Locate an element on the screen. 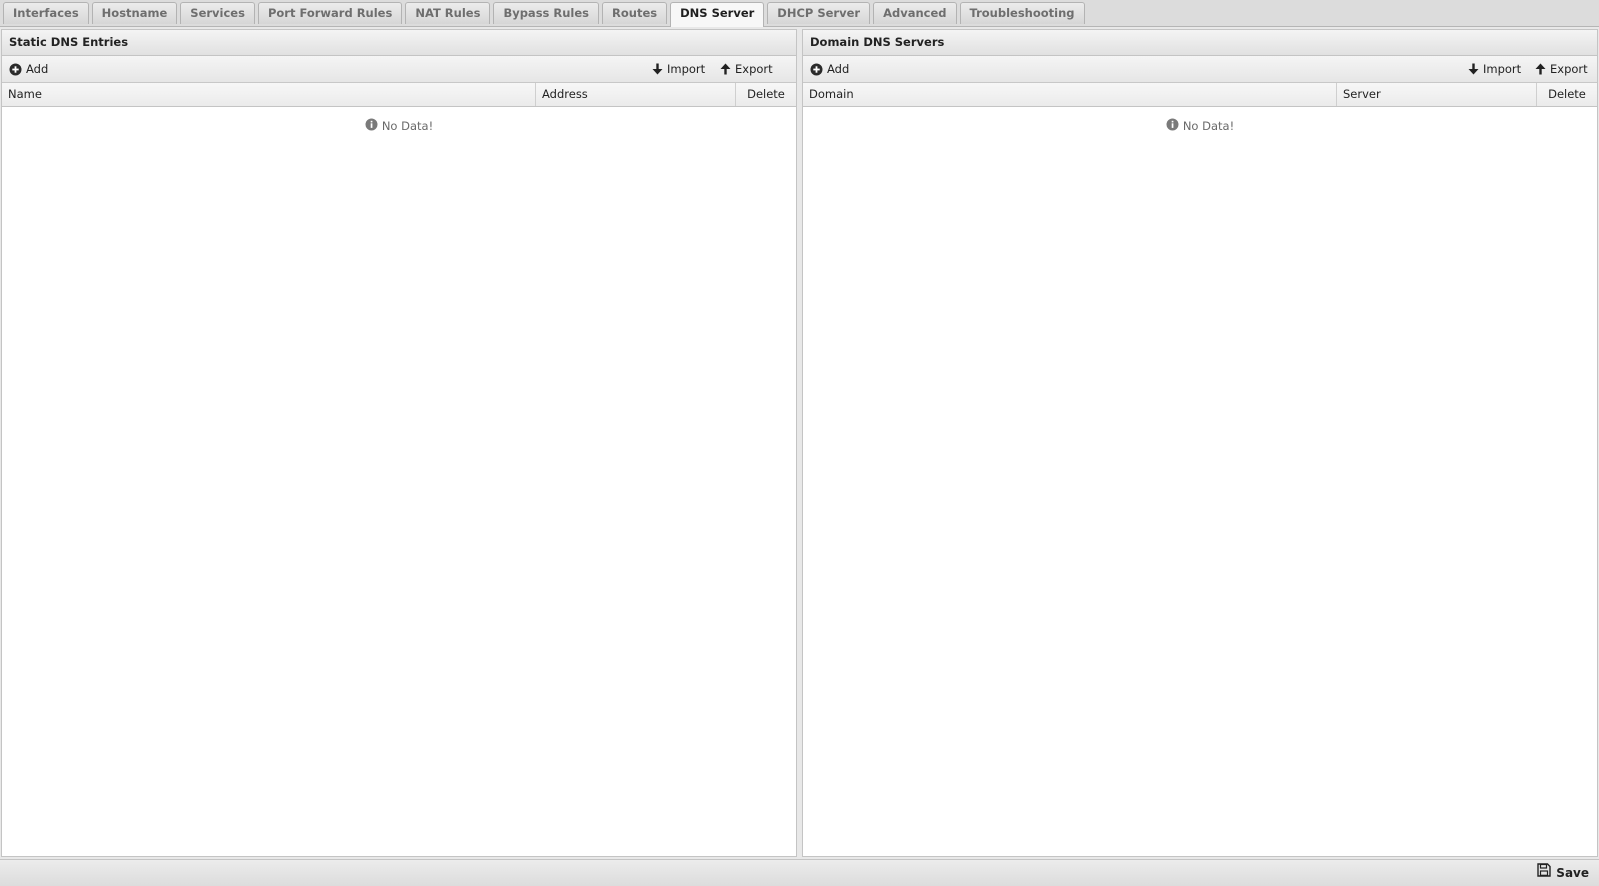  export-static-dns-button: Export is located at coordinates (746, 69).